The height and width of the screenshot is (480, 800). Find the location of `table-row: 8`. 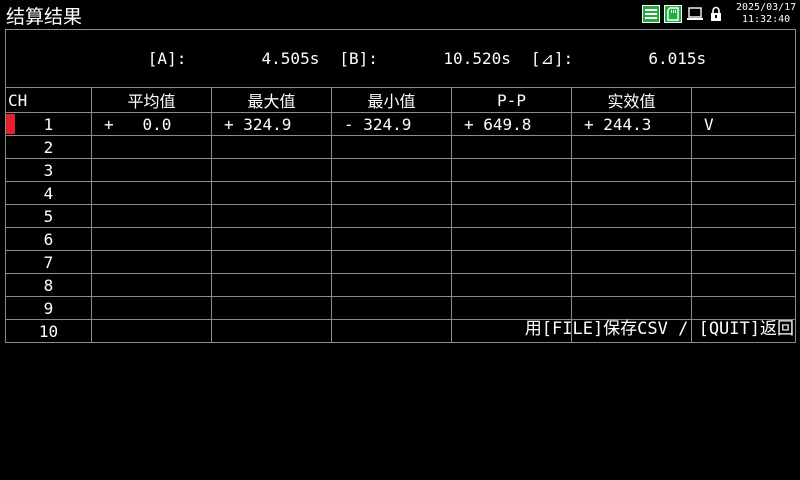

table-row: 8 is located at coordinates (401, 285).